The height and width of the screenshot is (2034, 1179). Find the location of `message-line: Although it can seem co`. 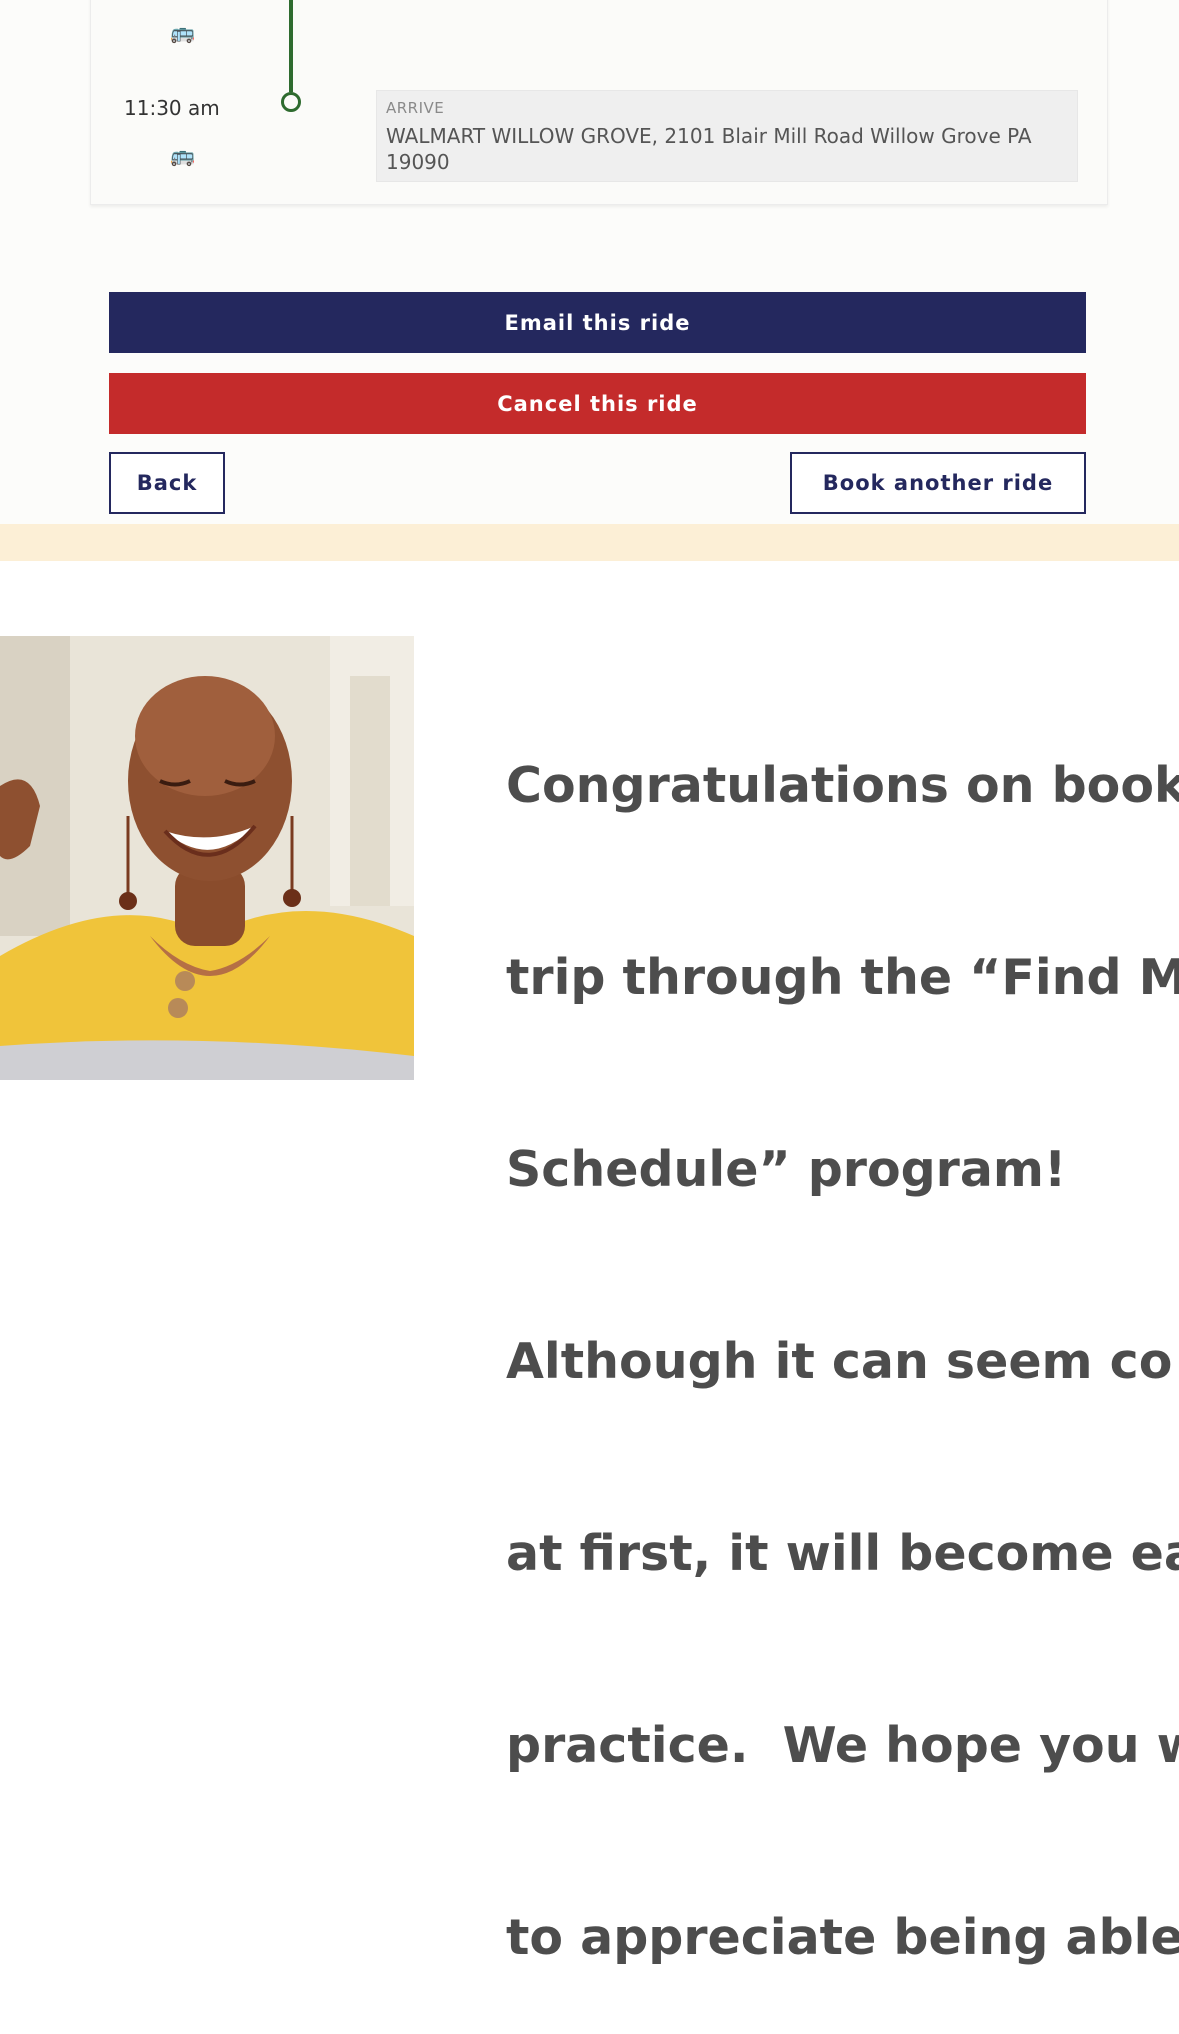

message-line: Although it can seem co is located at coordinates (839, 1361).